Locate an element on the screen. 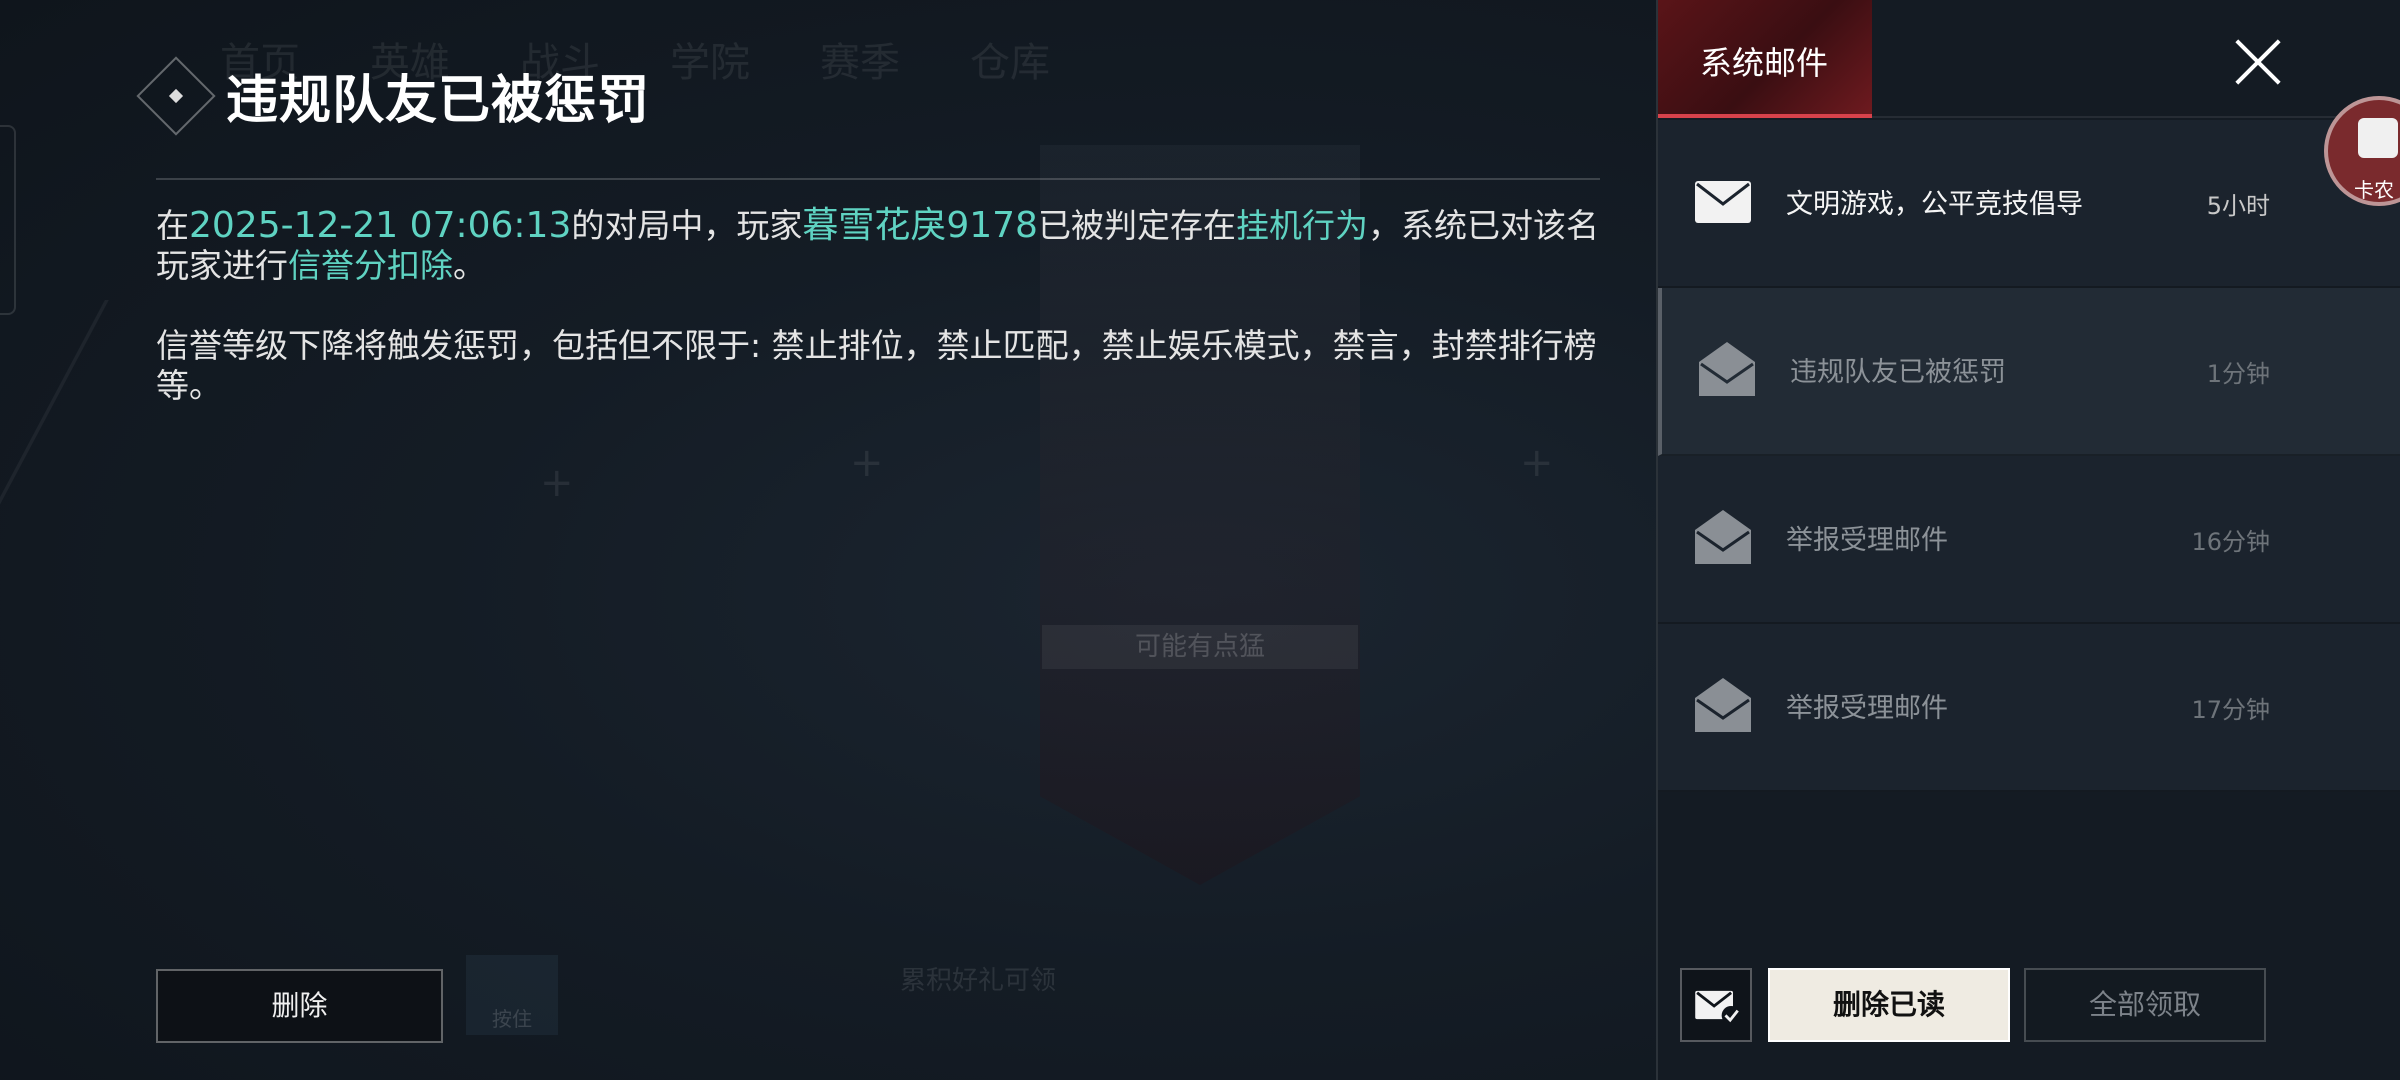  envelope-check-icon is located at coordinates (1718, 1007).